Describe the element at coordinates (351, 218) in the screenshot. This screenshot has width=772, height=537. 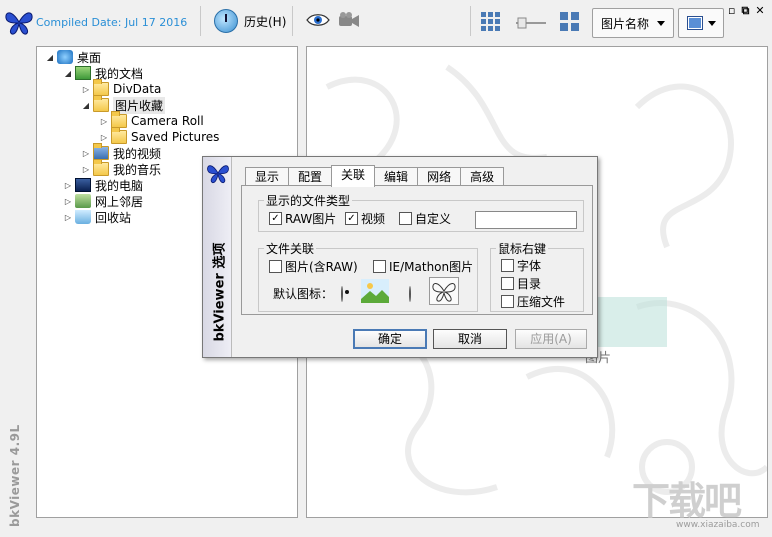
I see `checkbox-checked-icon: ✓` at that location.